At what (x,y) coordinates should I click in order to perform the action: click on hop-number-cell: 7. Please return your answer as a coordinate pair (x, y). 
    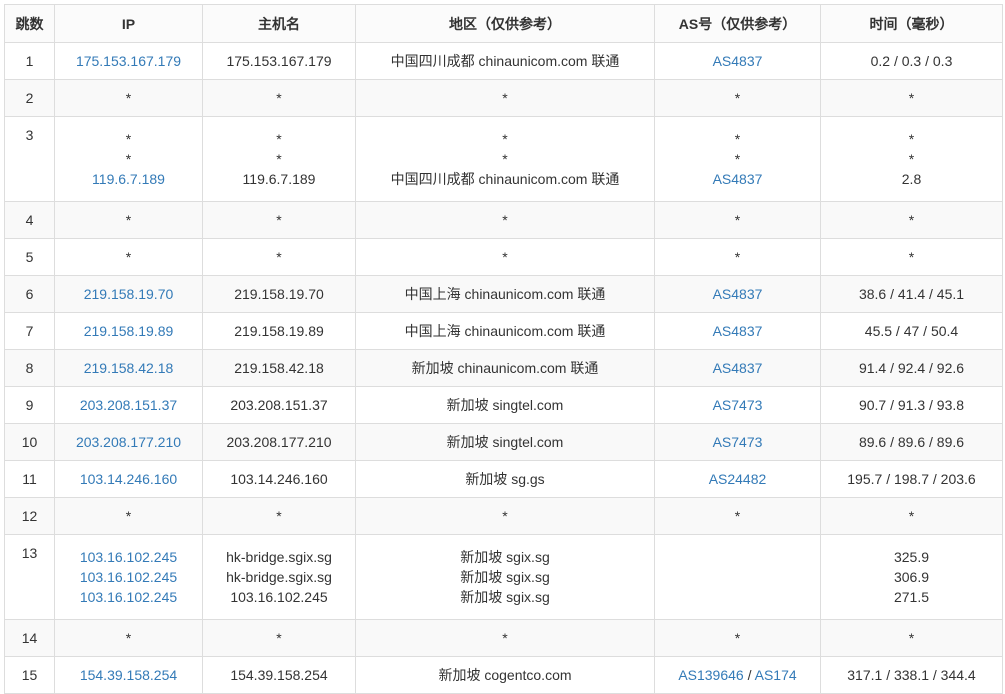
    Looking at the image, I should click on (29, 331).